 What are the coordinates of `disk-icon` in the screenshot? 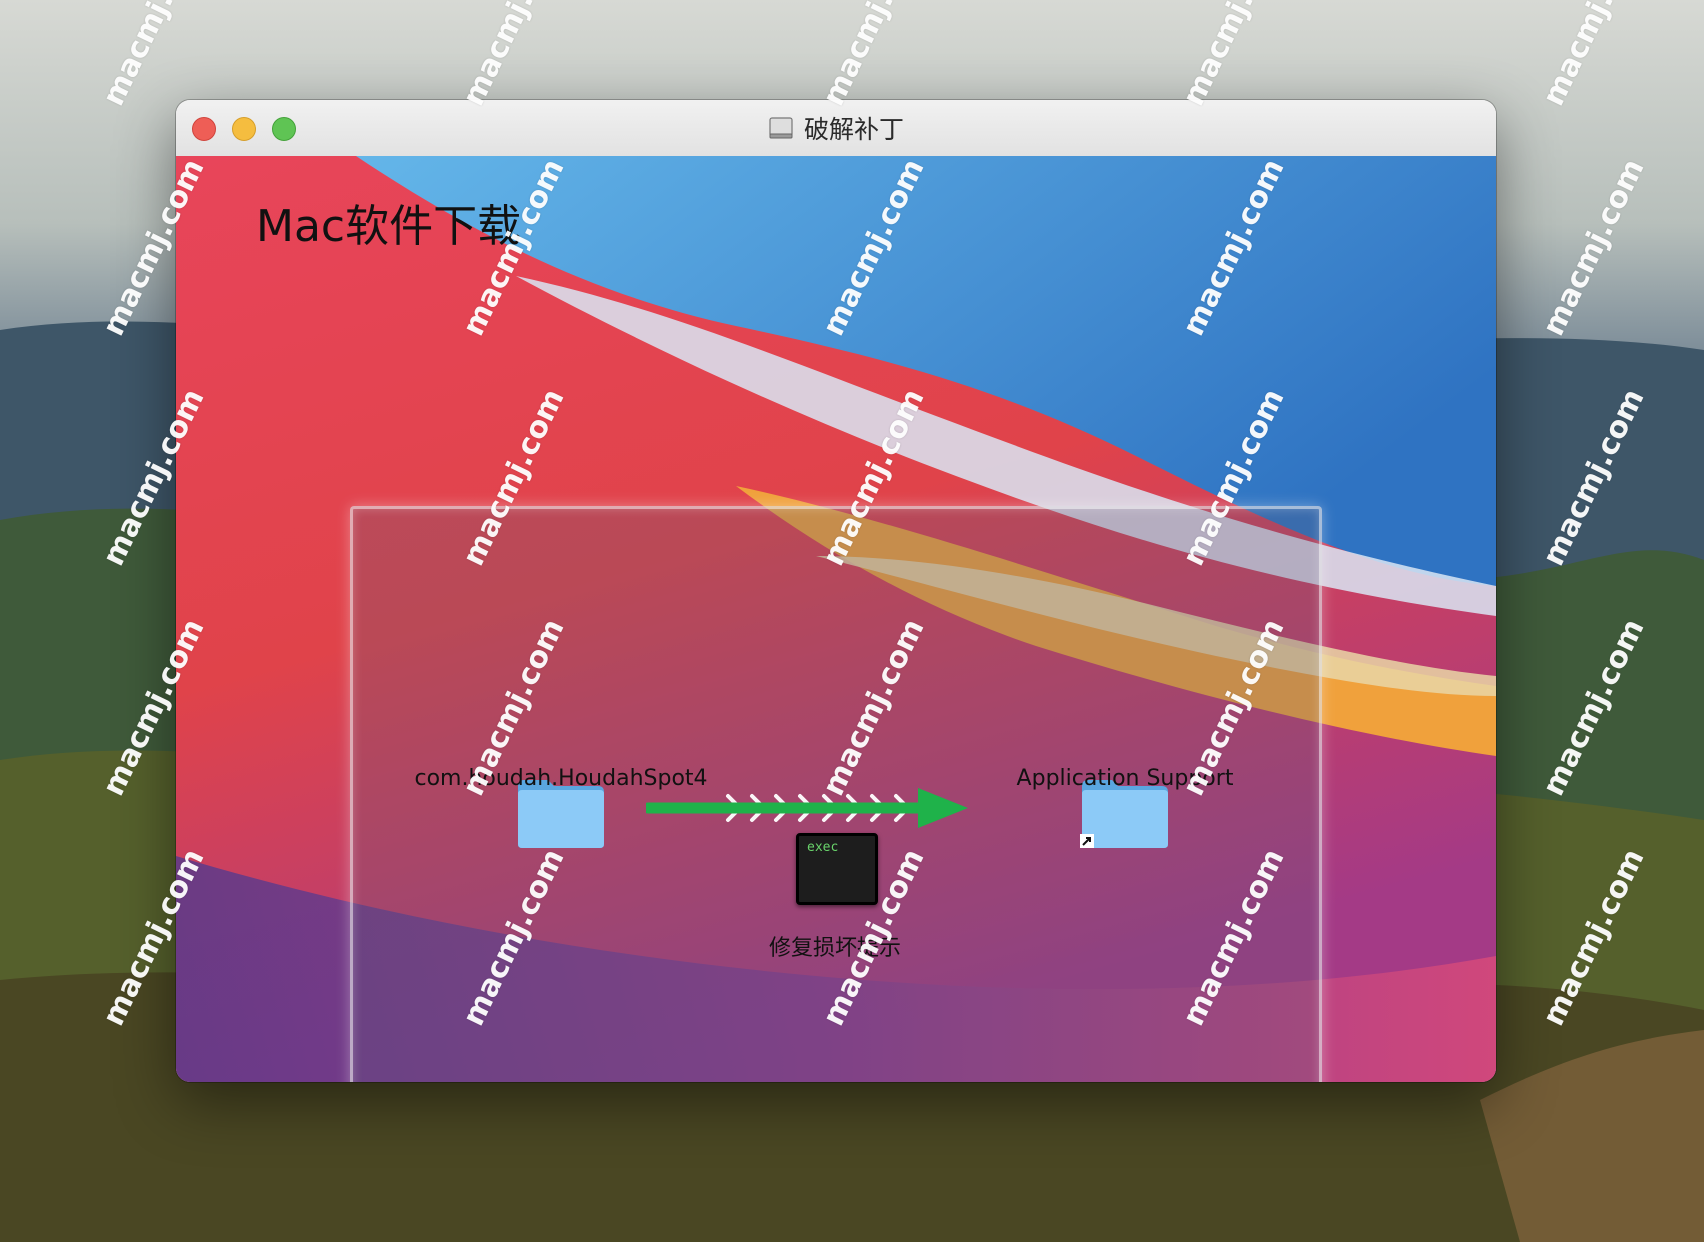 It's located at (781, 128).